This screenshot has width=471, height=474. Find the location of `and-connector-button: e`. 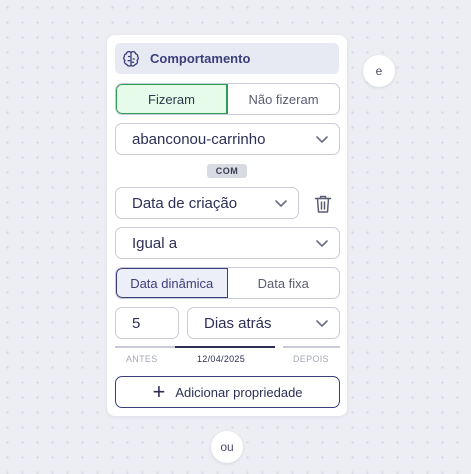

and-connector-button: e is located at coordinates (379, 71).